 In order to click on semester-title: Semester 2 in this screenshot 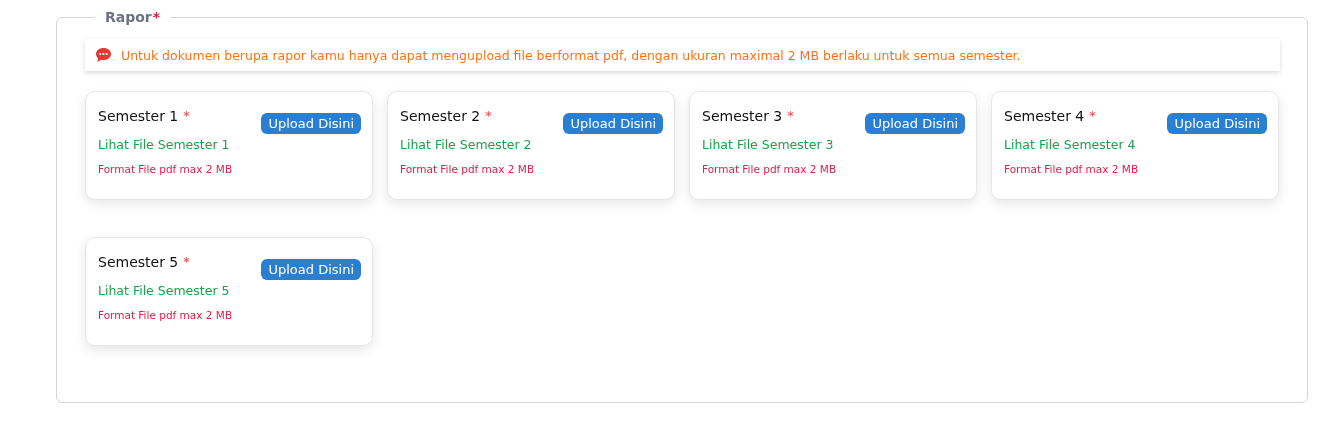, I will do `click(440, 116)`.